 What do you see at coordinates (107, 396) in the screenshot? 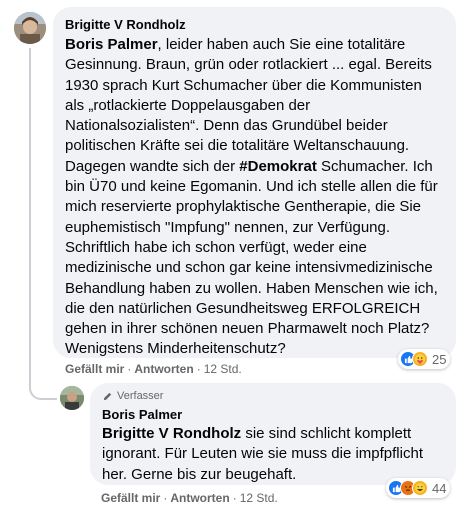
I see `pencil-icon` at bounding box center [107, 396].